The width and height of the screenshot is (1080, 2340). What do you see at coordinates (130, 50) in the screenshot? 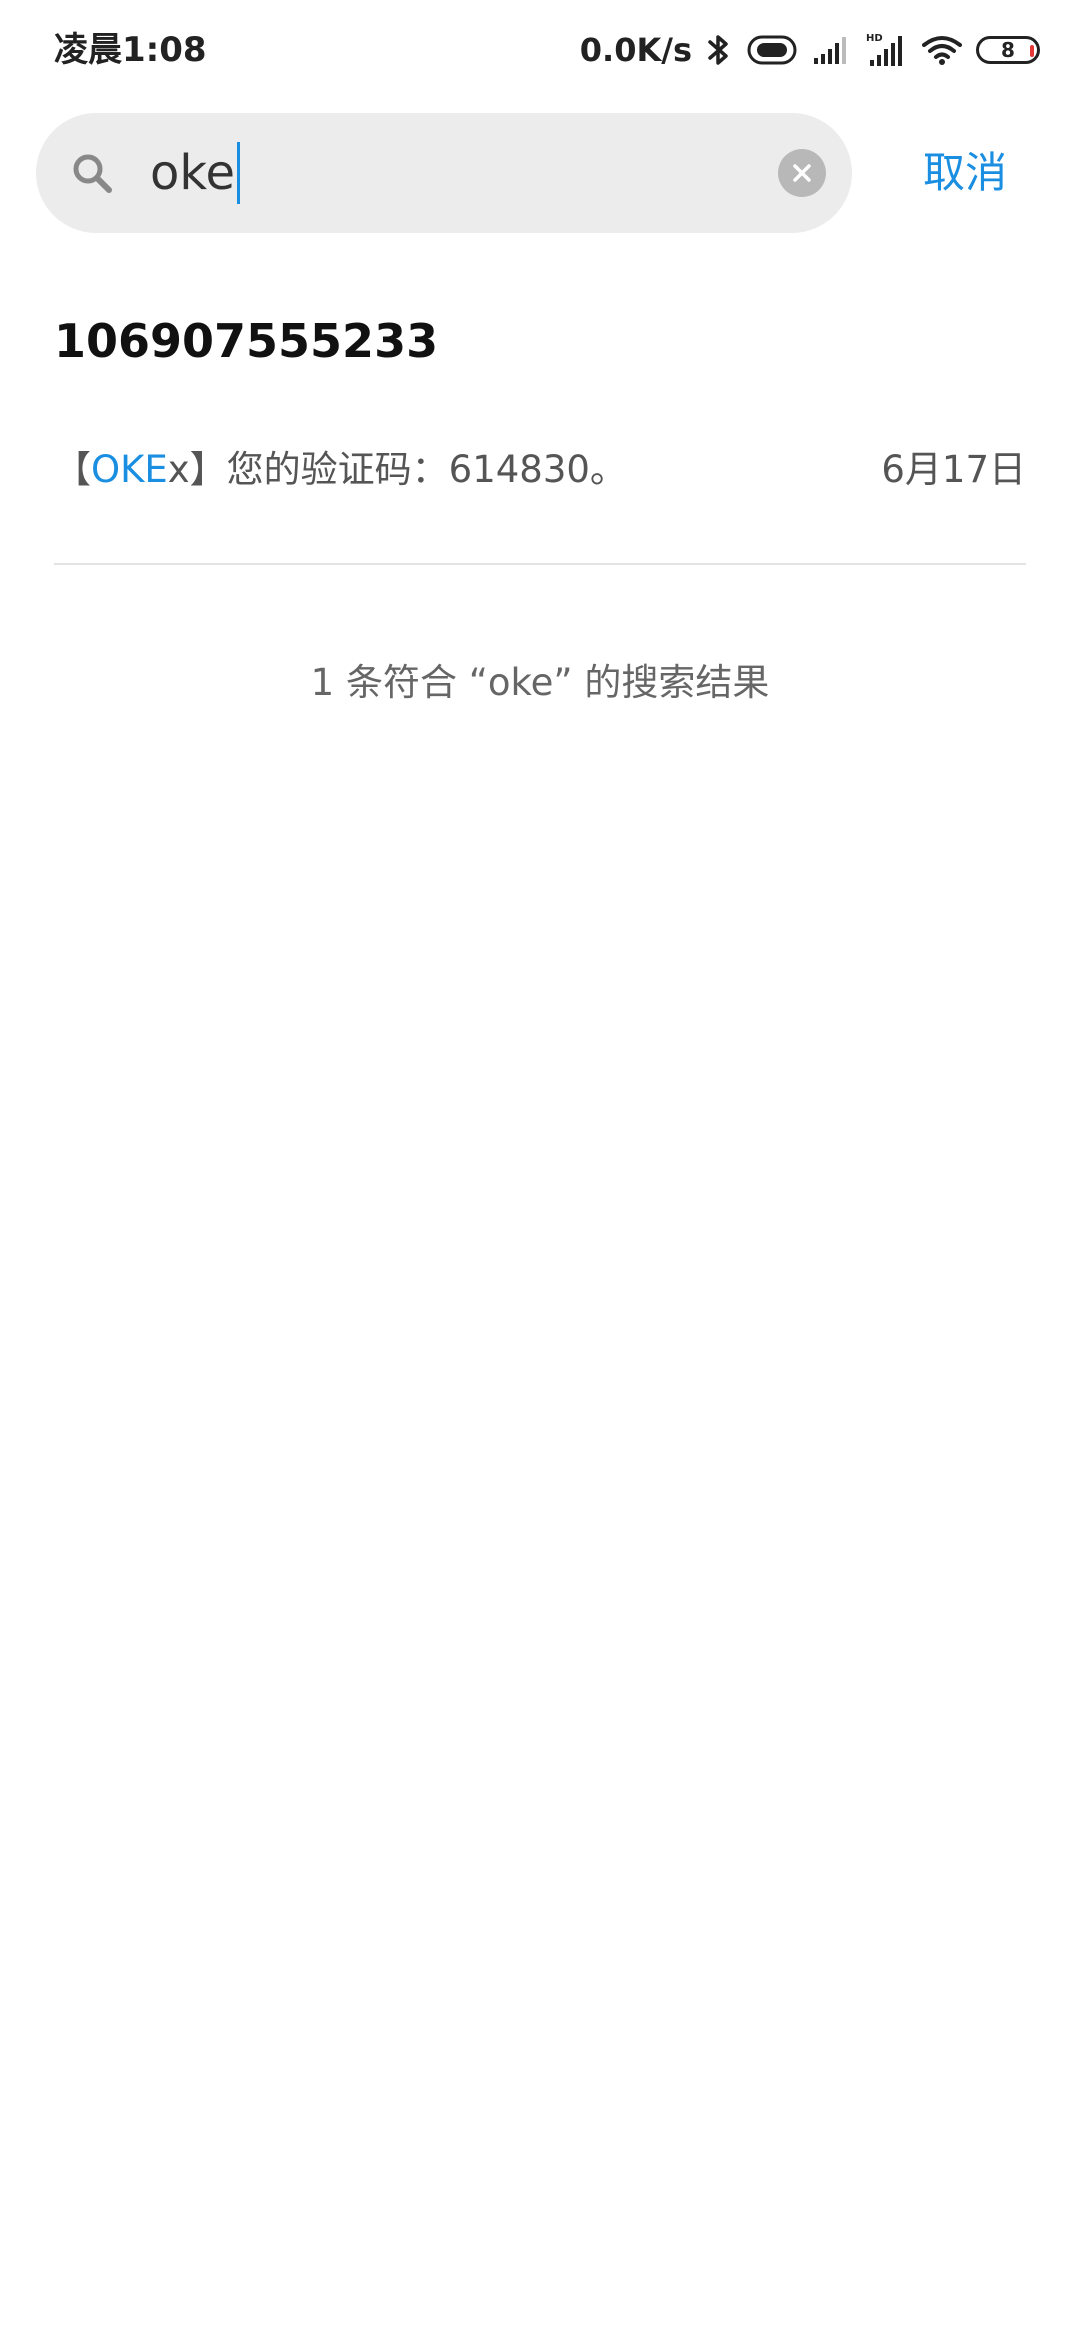
I see `status-time: 凌晨1:08` at bounding box center [130, 50].